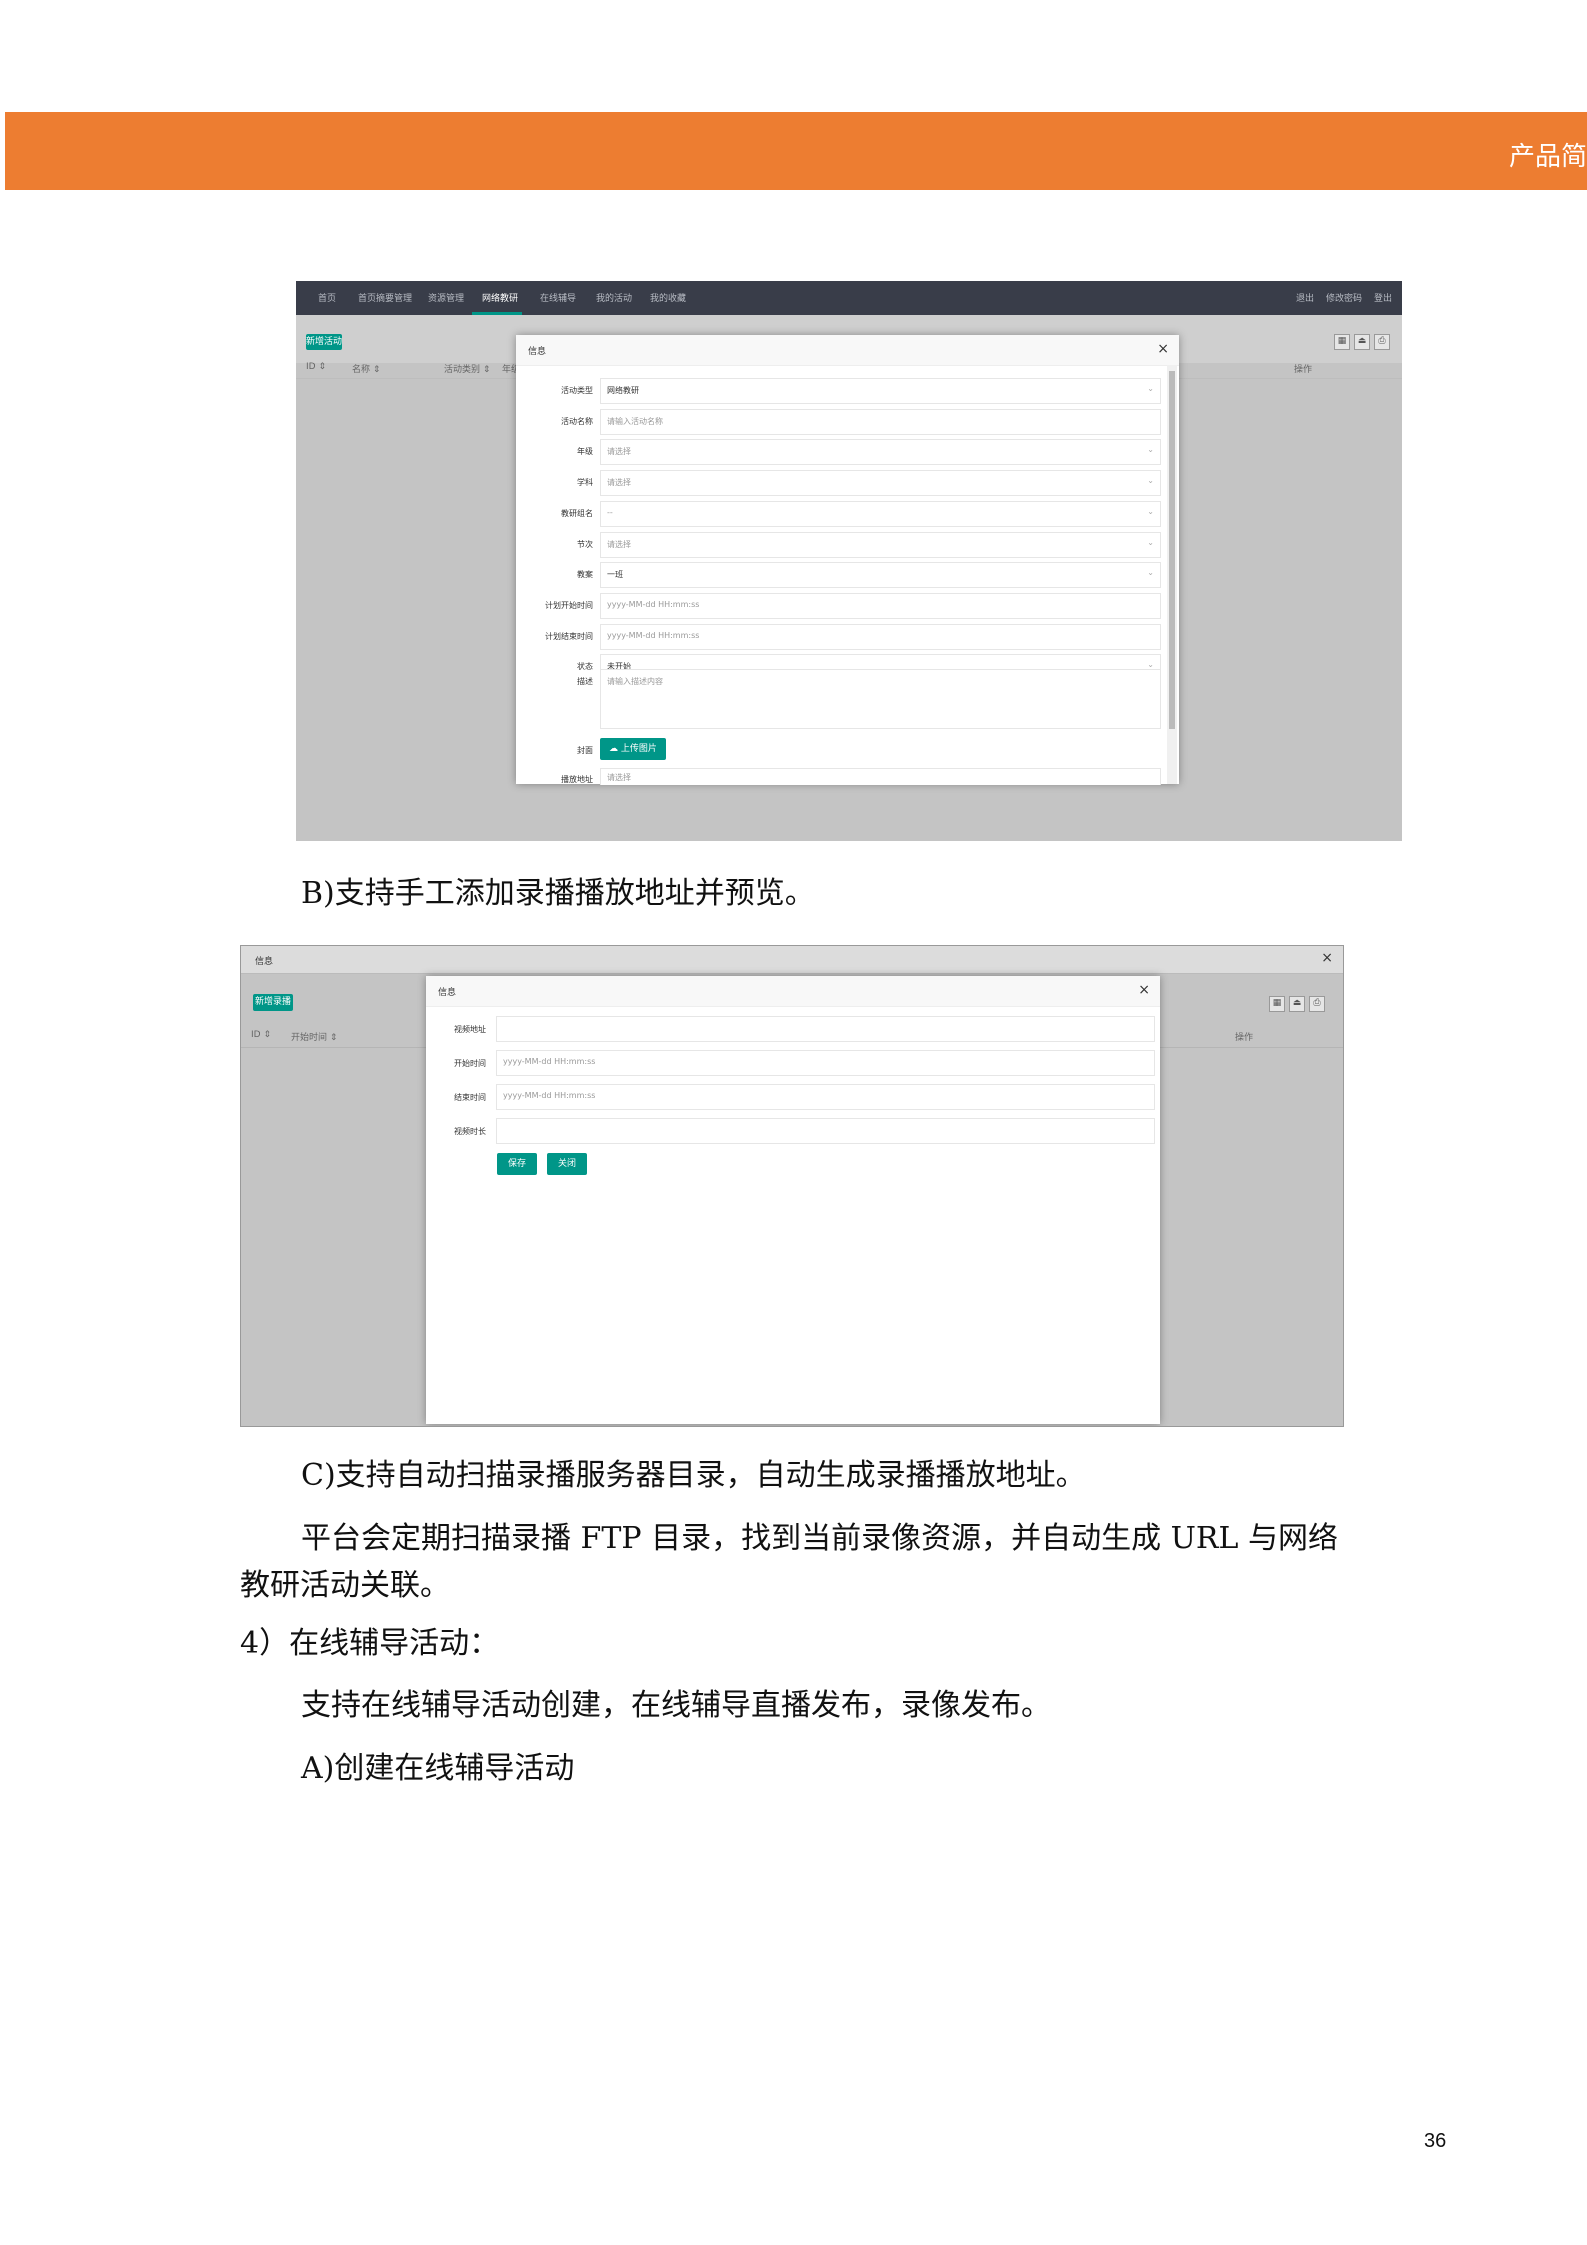 This screenshot has height=2245, width=1587. I want to click on nav-item-logout: 登出, so click(1383, 297).